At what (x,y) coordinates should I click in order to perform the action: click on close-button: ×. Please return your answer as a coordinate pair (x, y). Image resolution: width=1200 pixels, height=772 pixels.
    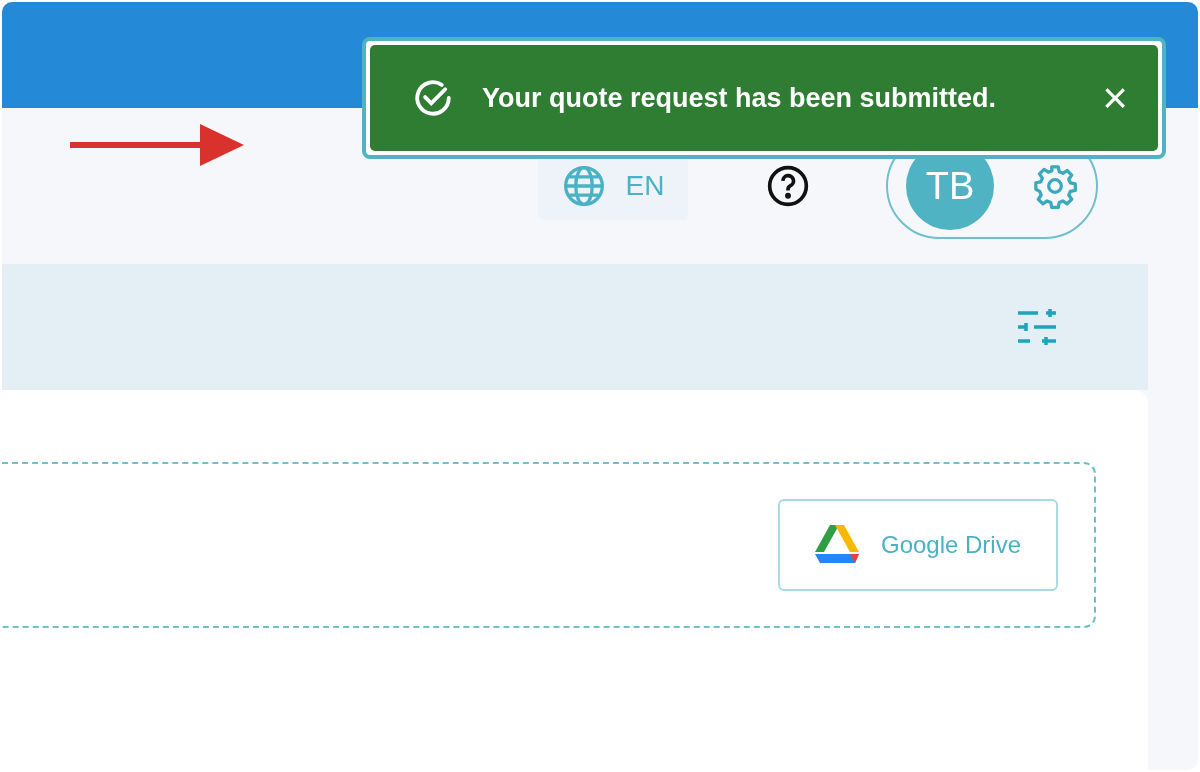
    Looking at the image, I should click on (1115, 98).